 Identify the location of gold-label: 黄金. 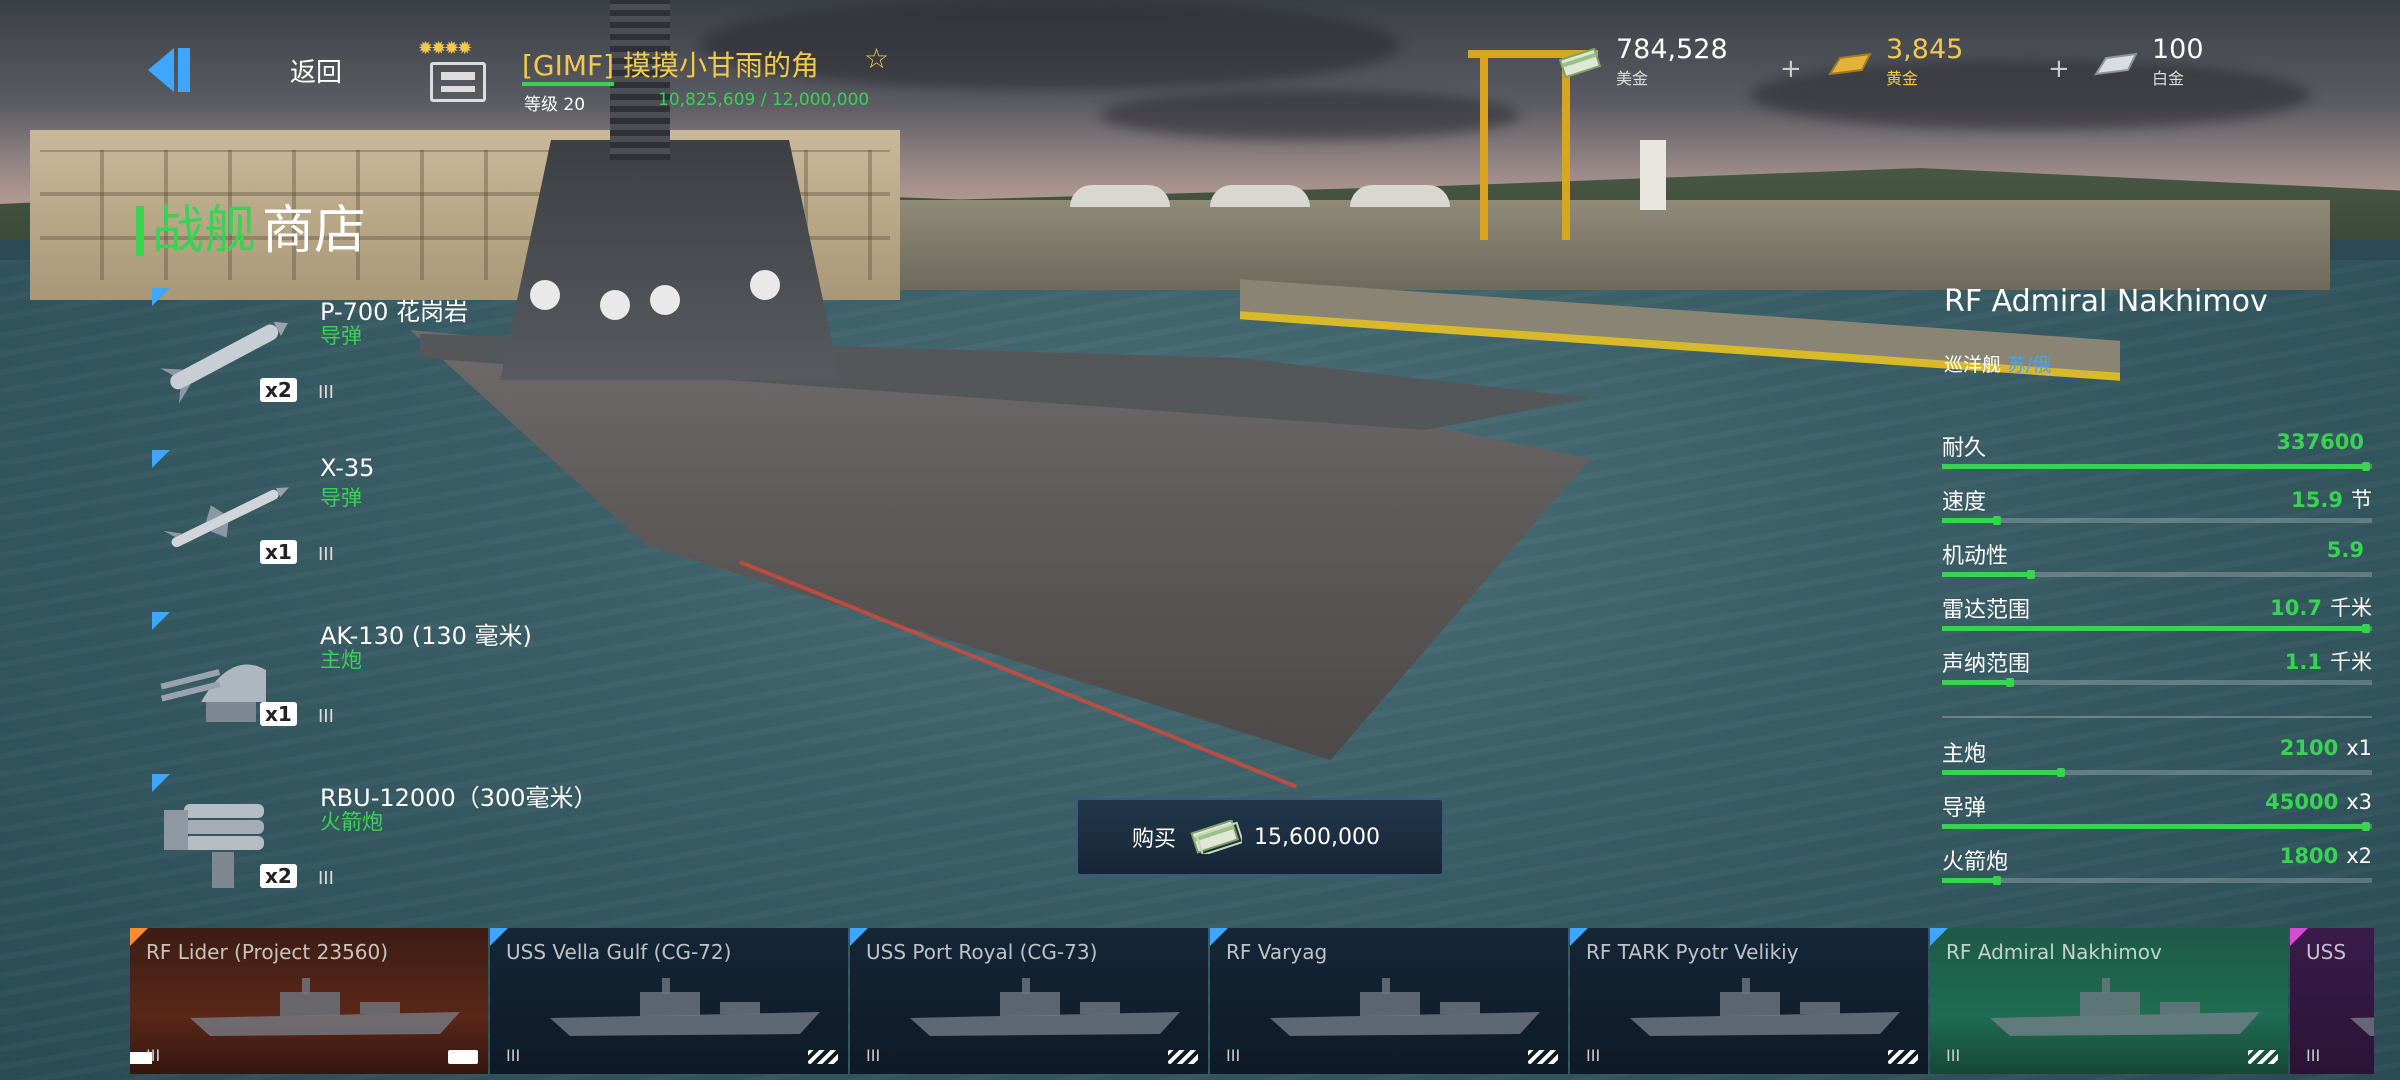
(1902, 78).